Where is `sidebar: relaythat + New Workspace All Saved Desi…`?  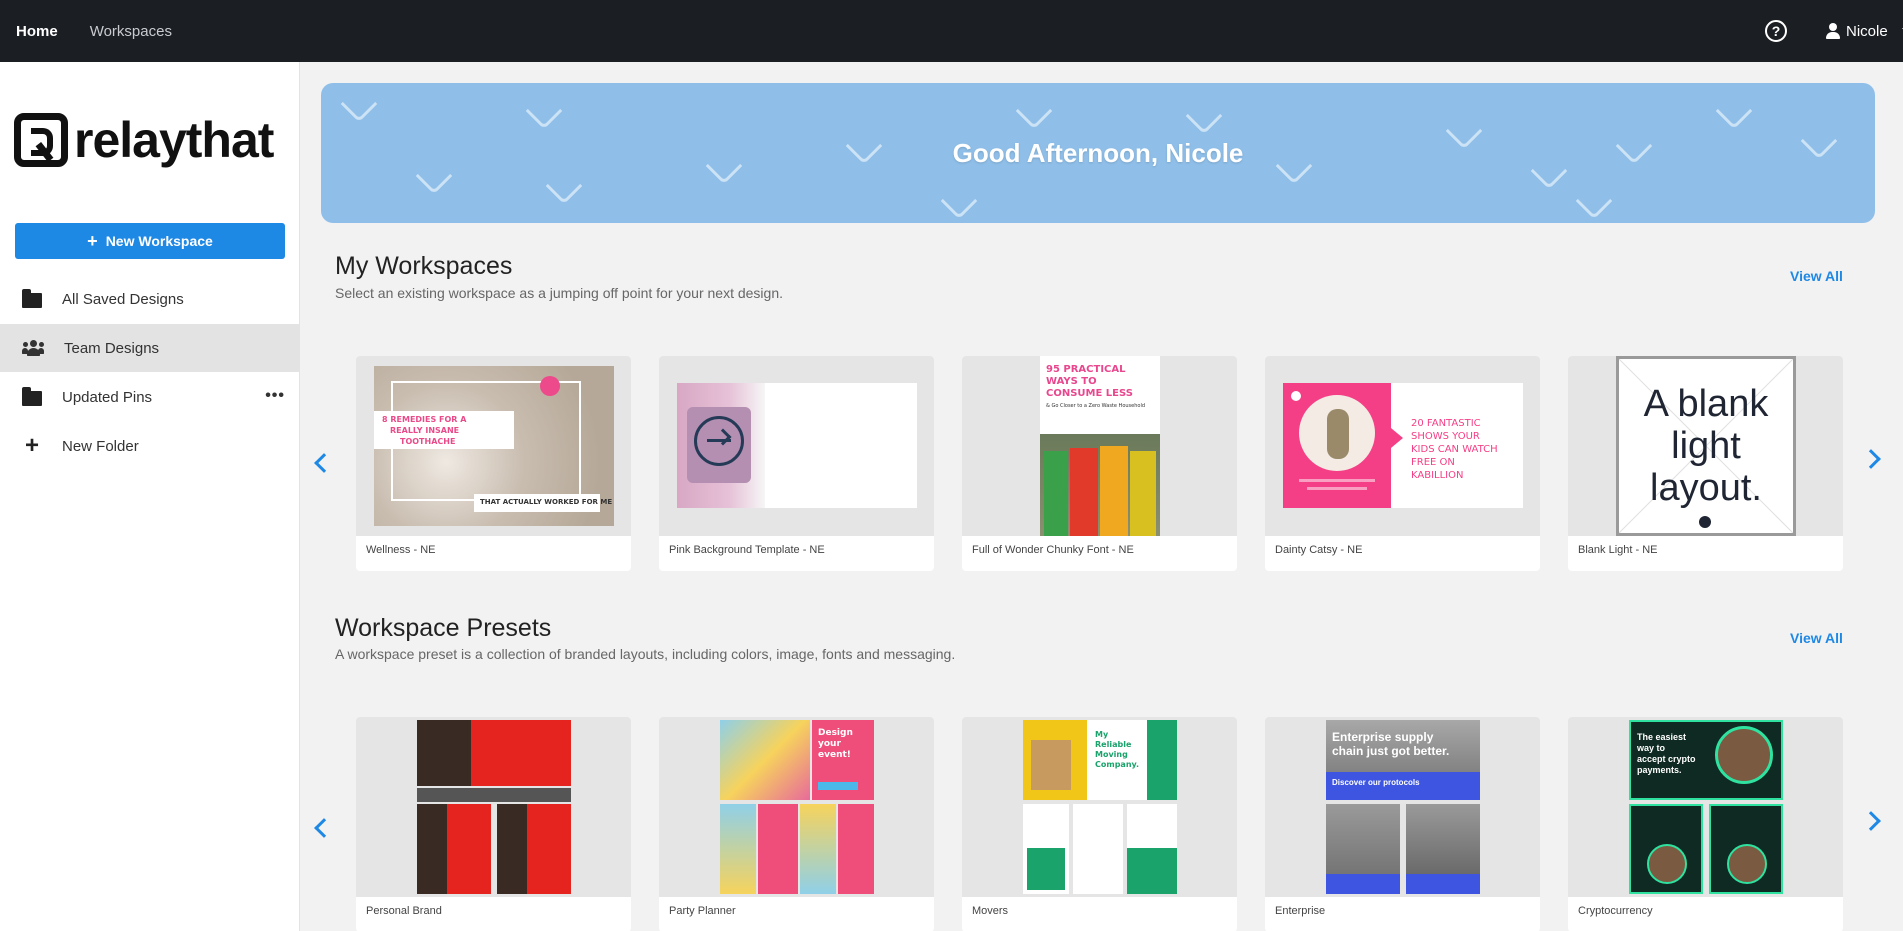
sidebar: relaythat + New Workspace All Saved Desi… is located at coordinates (150, 496).